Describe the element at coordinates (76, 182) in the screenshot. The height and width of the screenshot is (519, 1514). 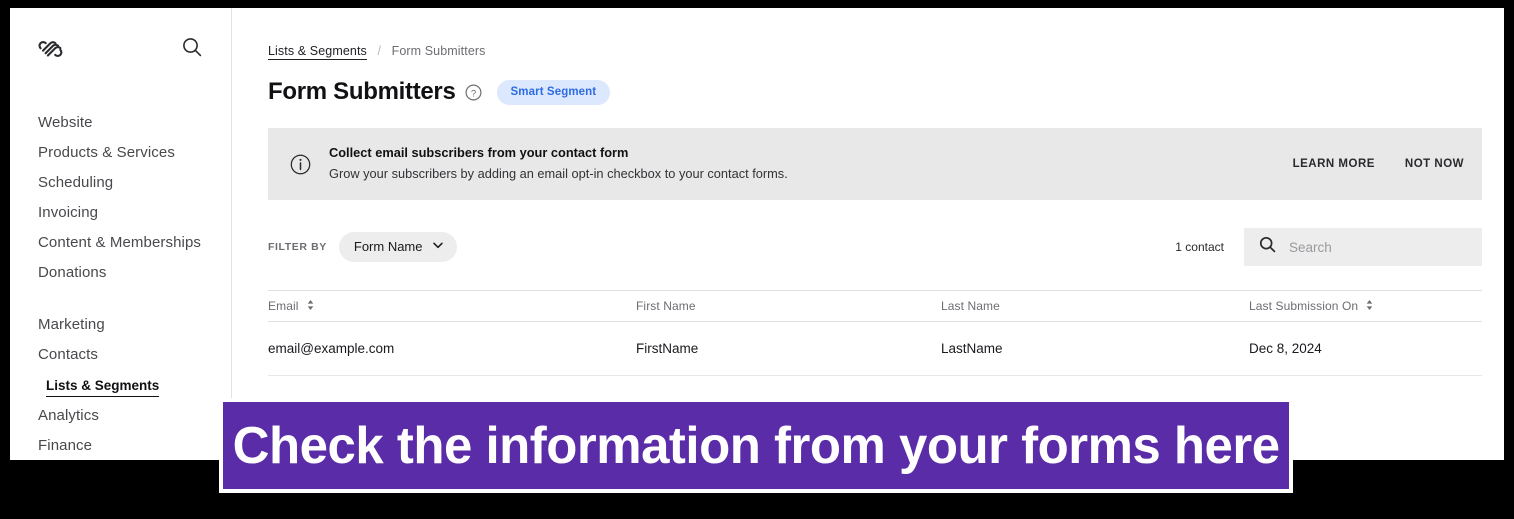
I see `sidebar-item-label: Scheduling` at that location.